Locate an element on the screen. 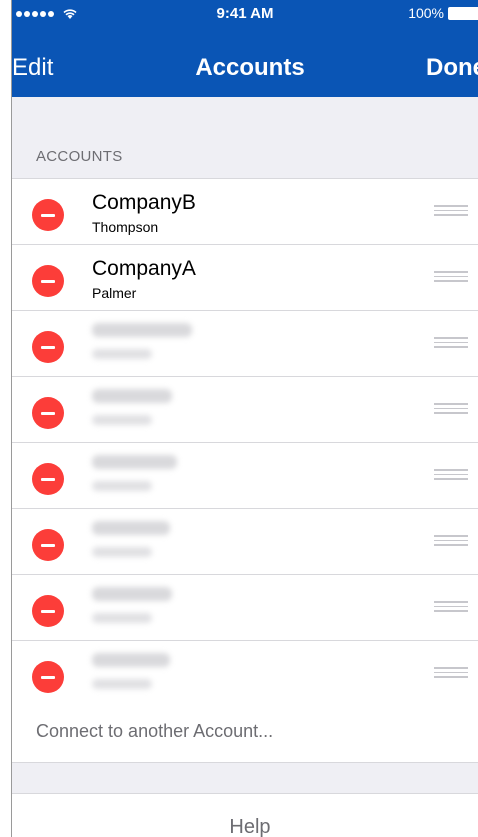 The height and width of the screenshot is (837, 478). battery-indicator: 100% is located at coordinates (443, 13).